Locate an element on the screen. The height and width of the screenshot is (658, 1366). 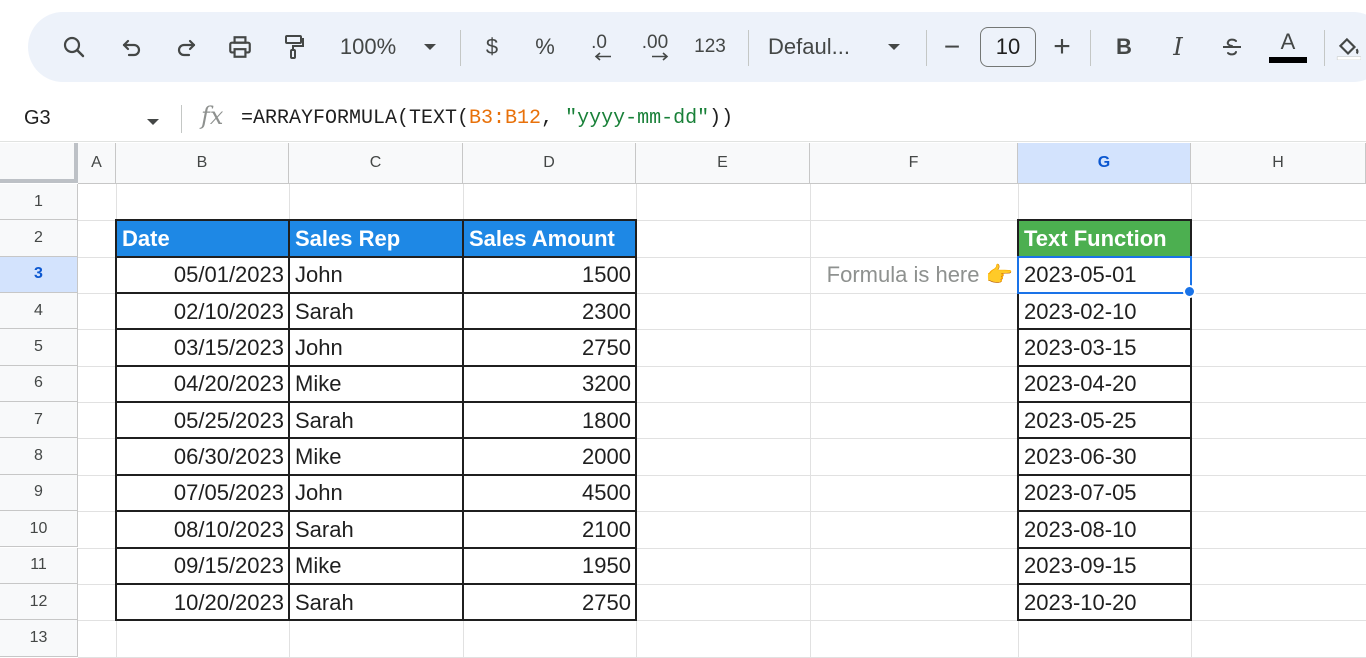
sales-amount-cell: 2000 is located at coordinates (550, 456).